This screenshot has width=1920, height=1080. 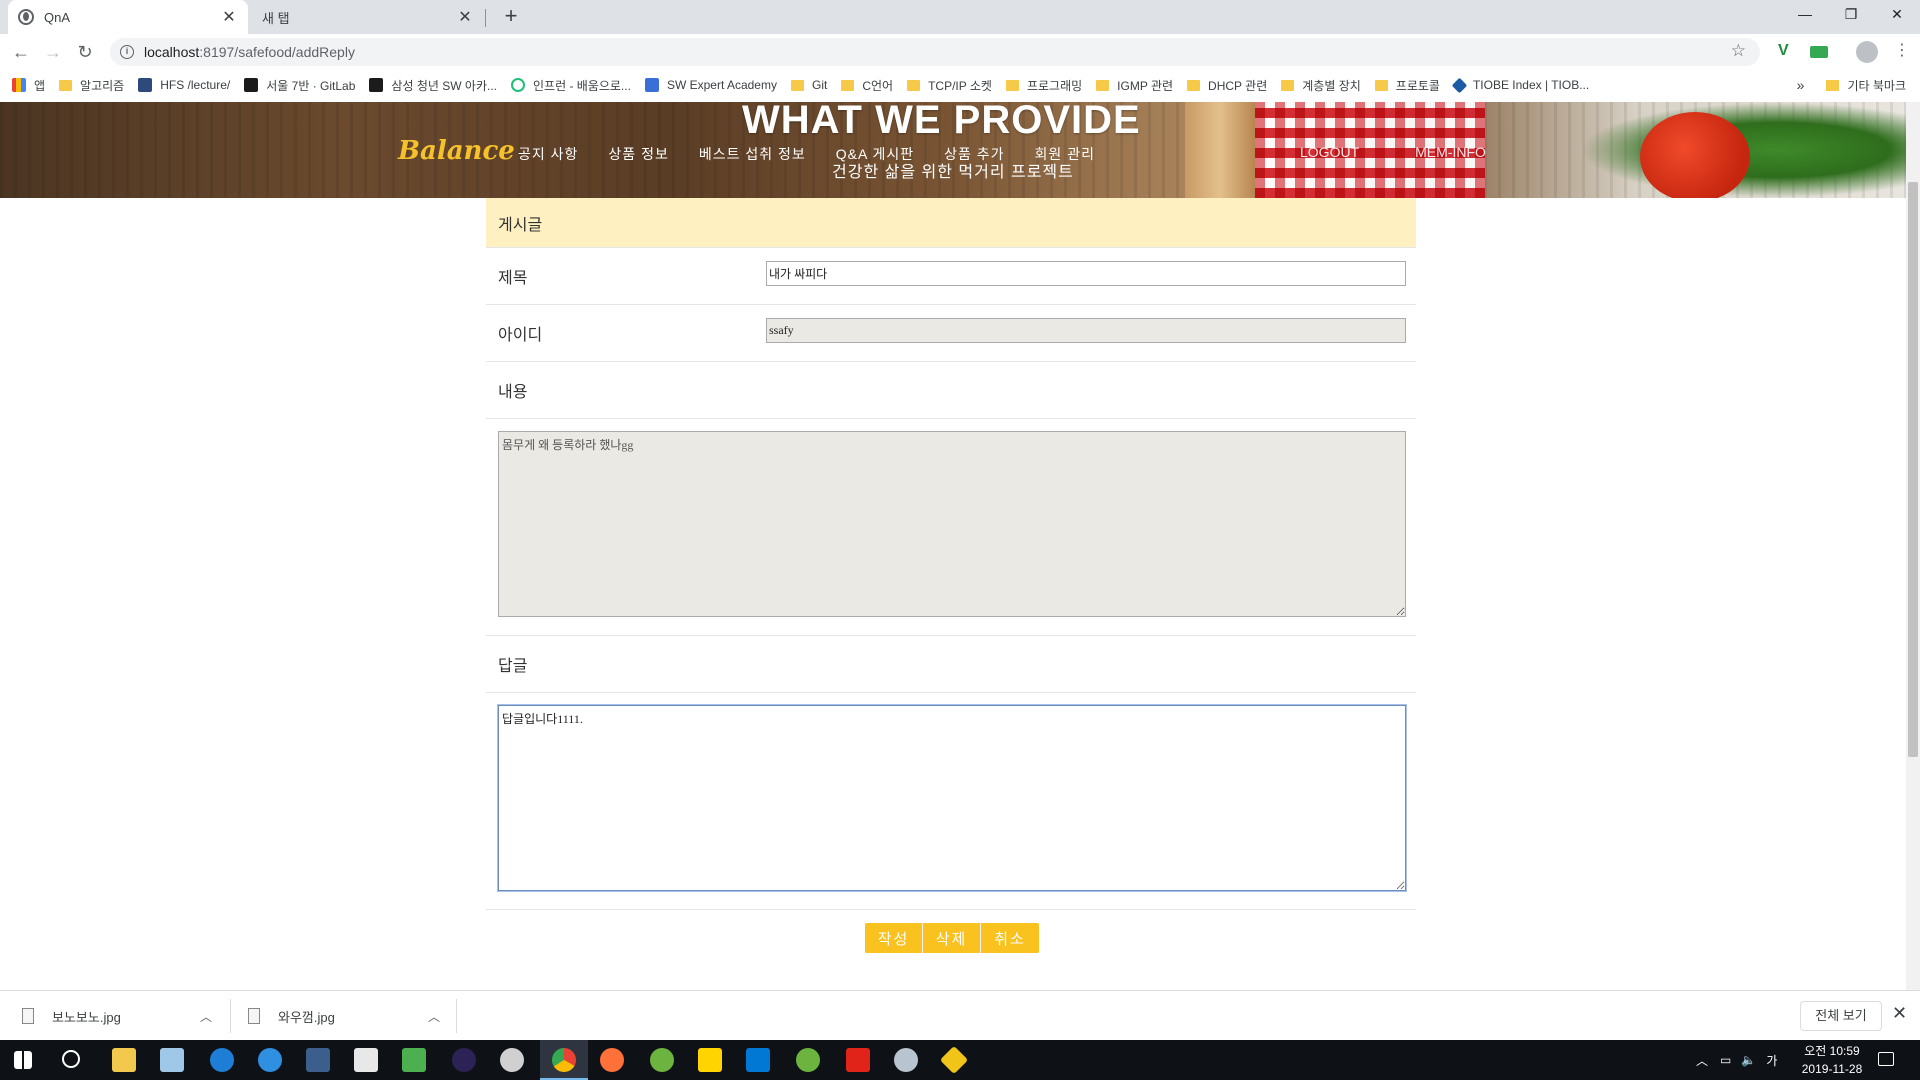 What do you see at coordinates (1086, 273) in the screenshot?
I see `title-input` at bounding box center [1086, 273].